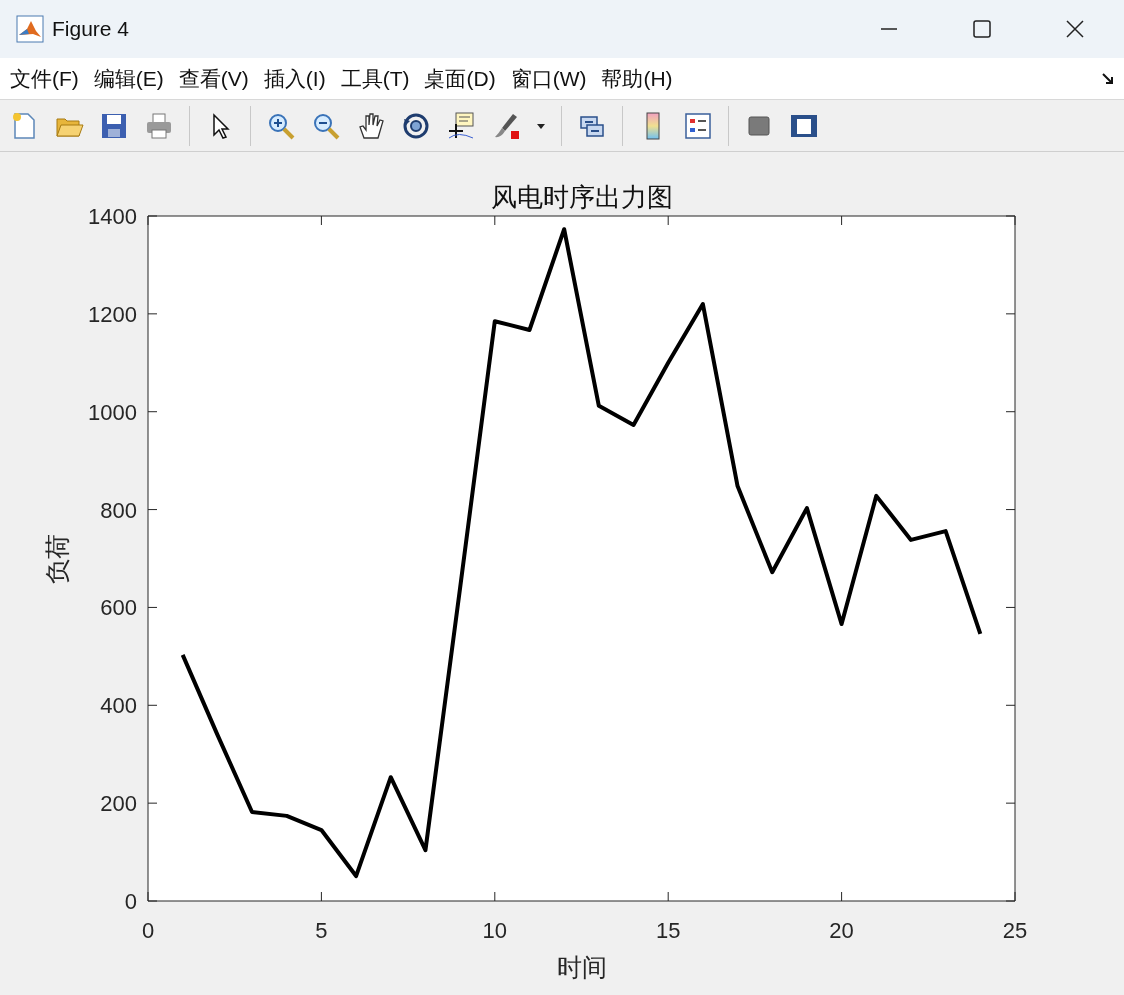  I want to click on close-icon, so click(1075, 29).